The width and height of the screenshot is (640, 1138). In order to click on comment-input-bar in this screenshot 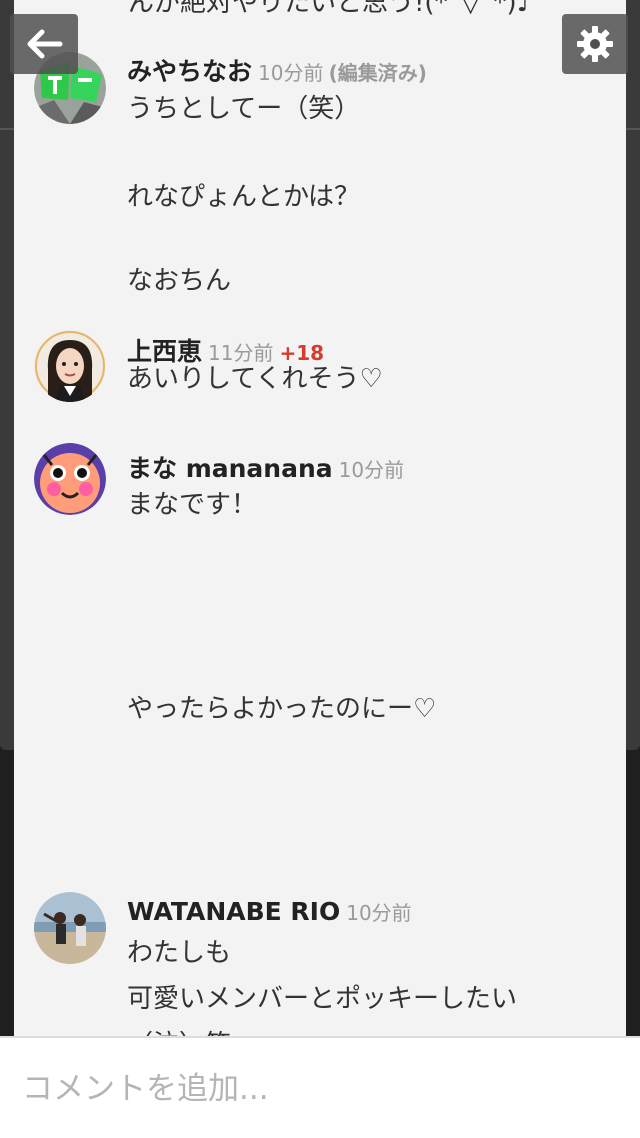, I will do `click(320, 1087)`.